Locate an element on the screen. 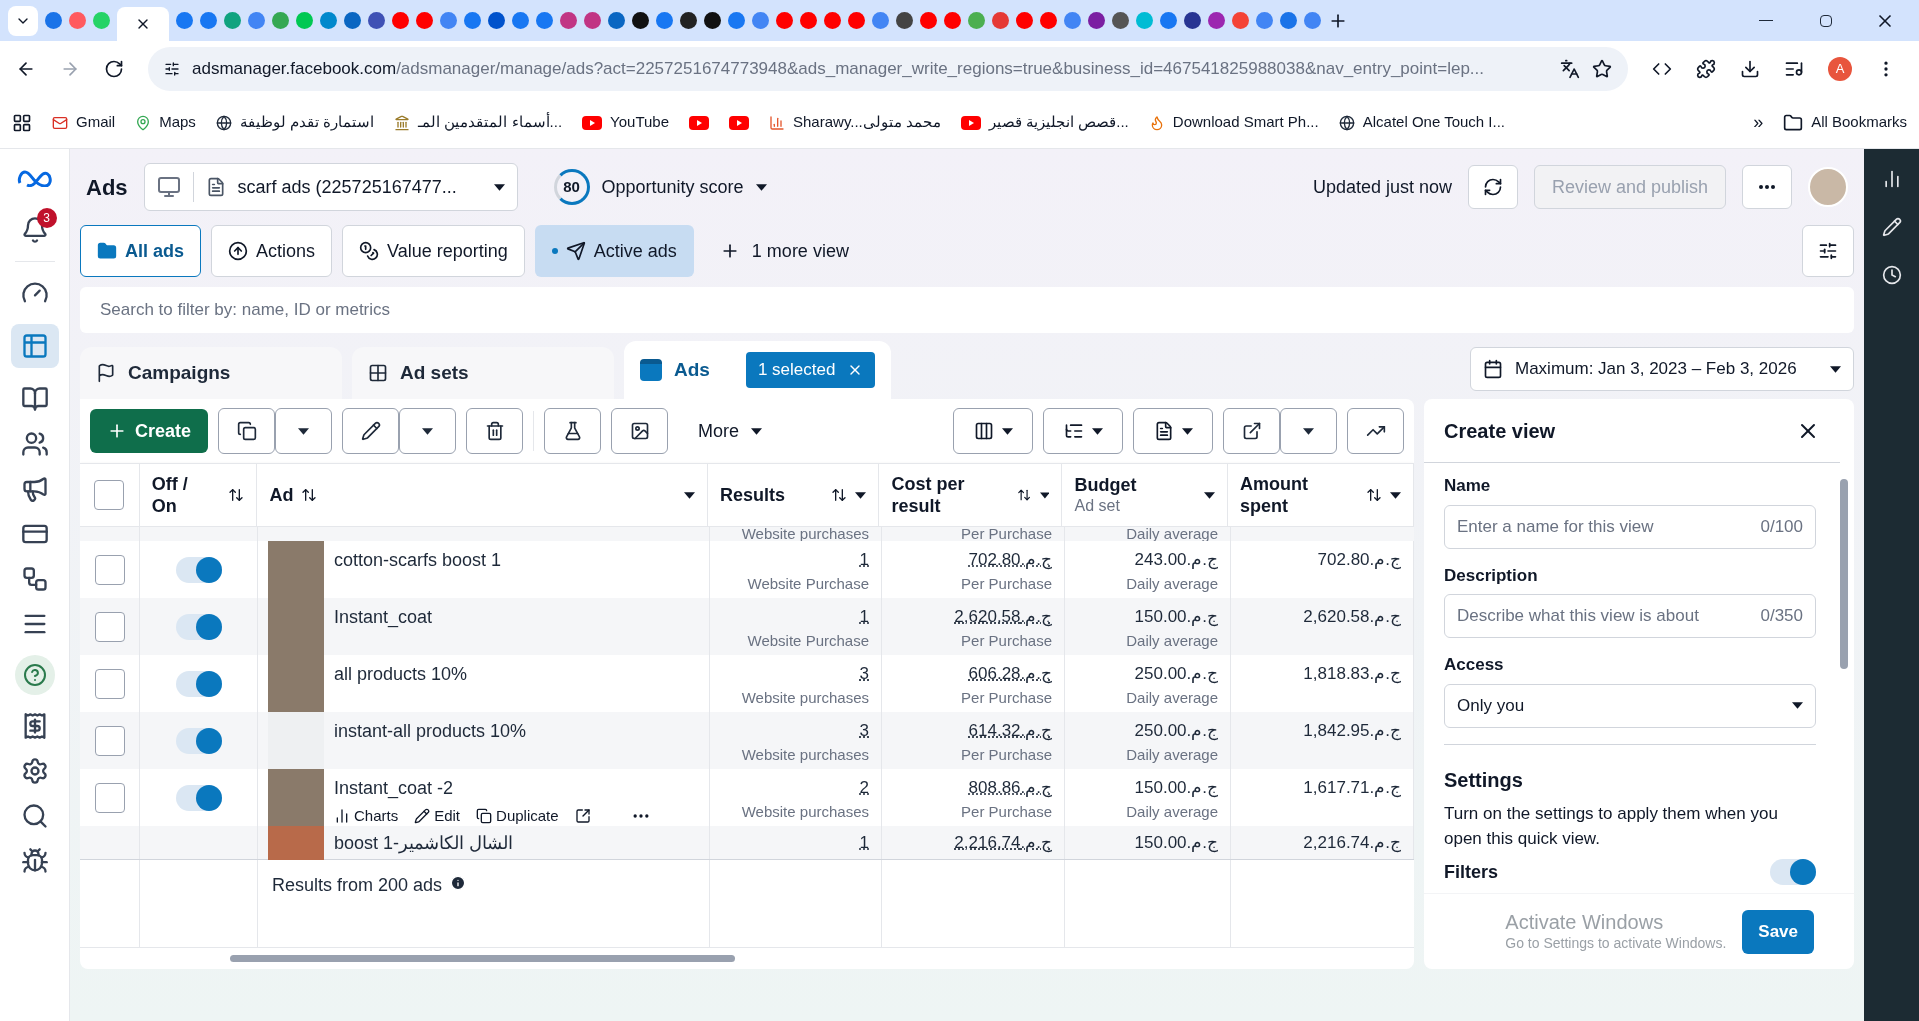  results-label: Website purchases is located at coordinates (805, 533).